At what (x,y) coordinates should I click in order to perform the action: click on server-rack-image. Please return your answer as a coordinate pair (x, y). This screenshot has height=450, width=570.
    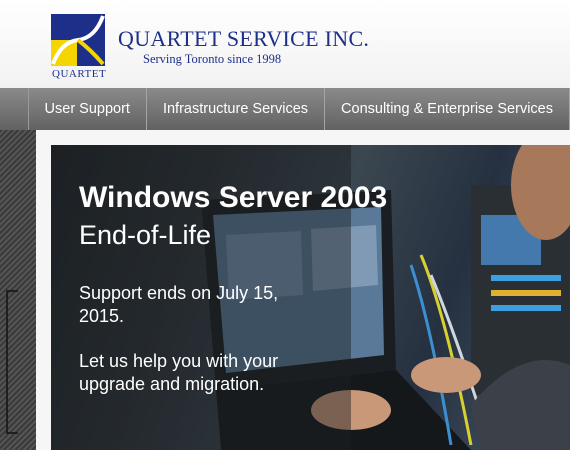
    Looking at the image, I should click on (18, 290).